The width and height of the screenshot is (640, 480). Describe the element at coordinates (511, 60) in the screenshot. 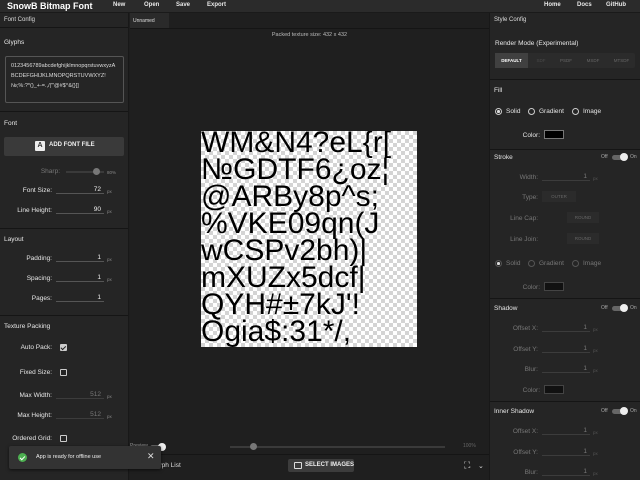

I see `render-mode-default: DEFAULT` at that location.